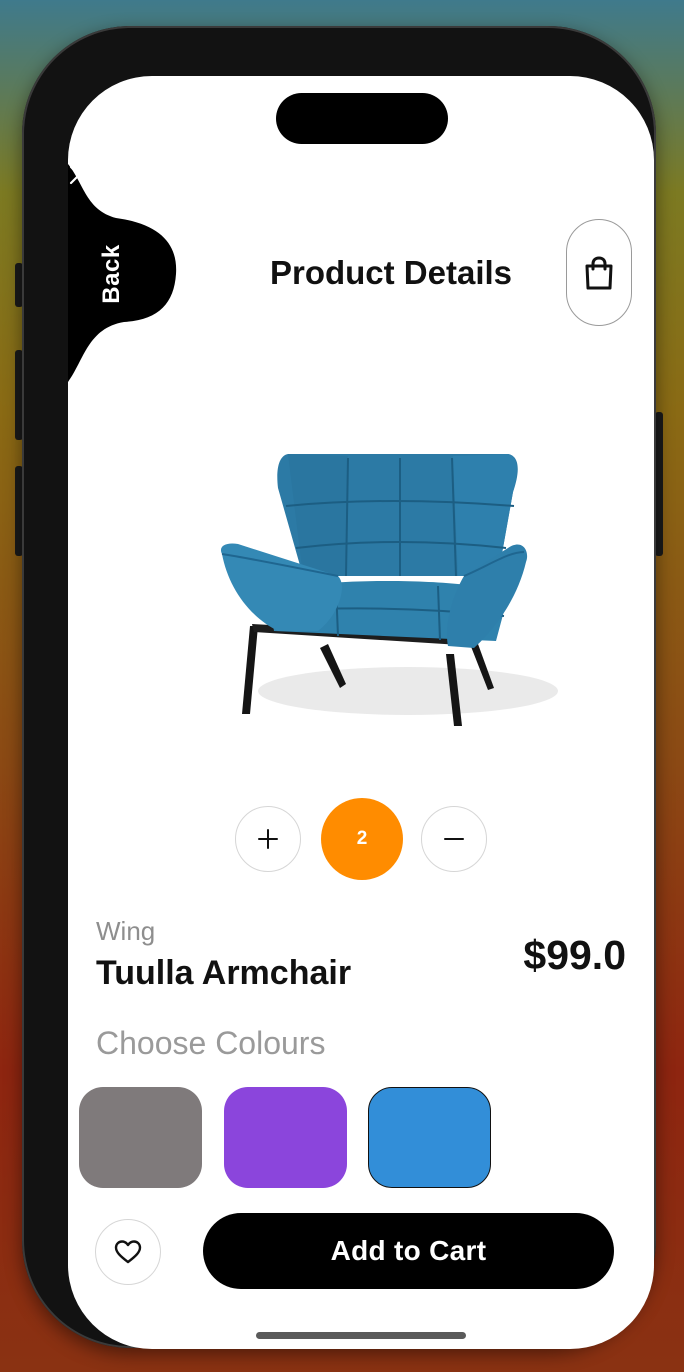 This screenshot has width=684, height=1372. I want to click on quantity-value: 2, so click(362, 839).